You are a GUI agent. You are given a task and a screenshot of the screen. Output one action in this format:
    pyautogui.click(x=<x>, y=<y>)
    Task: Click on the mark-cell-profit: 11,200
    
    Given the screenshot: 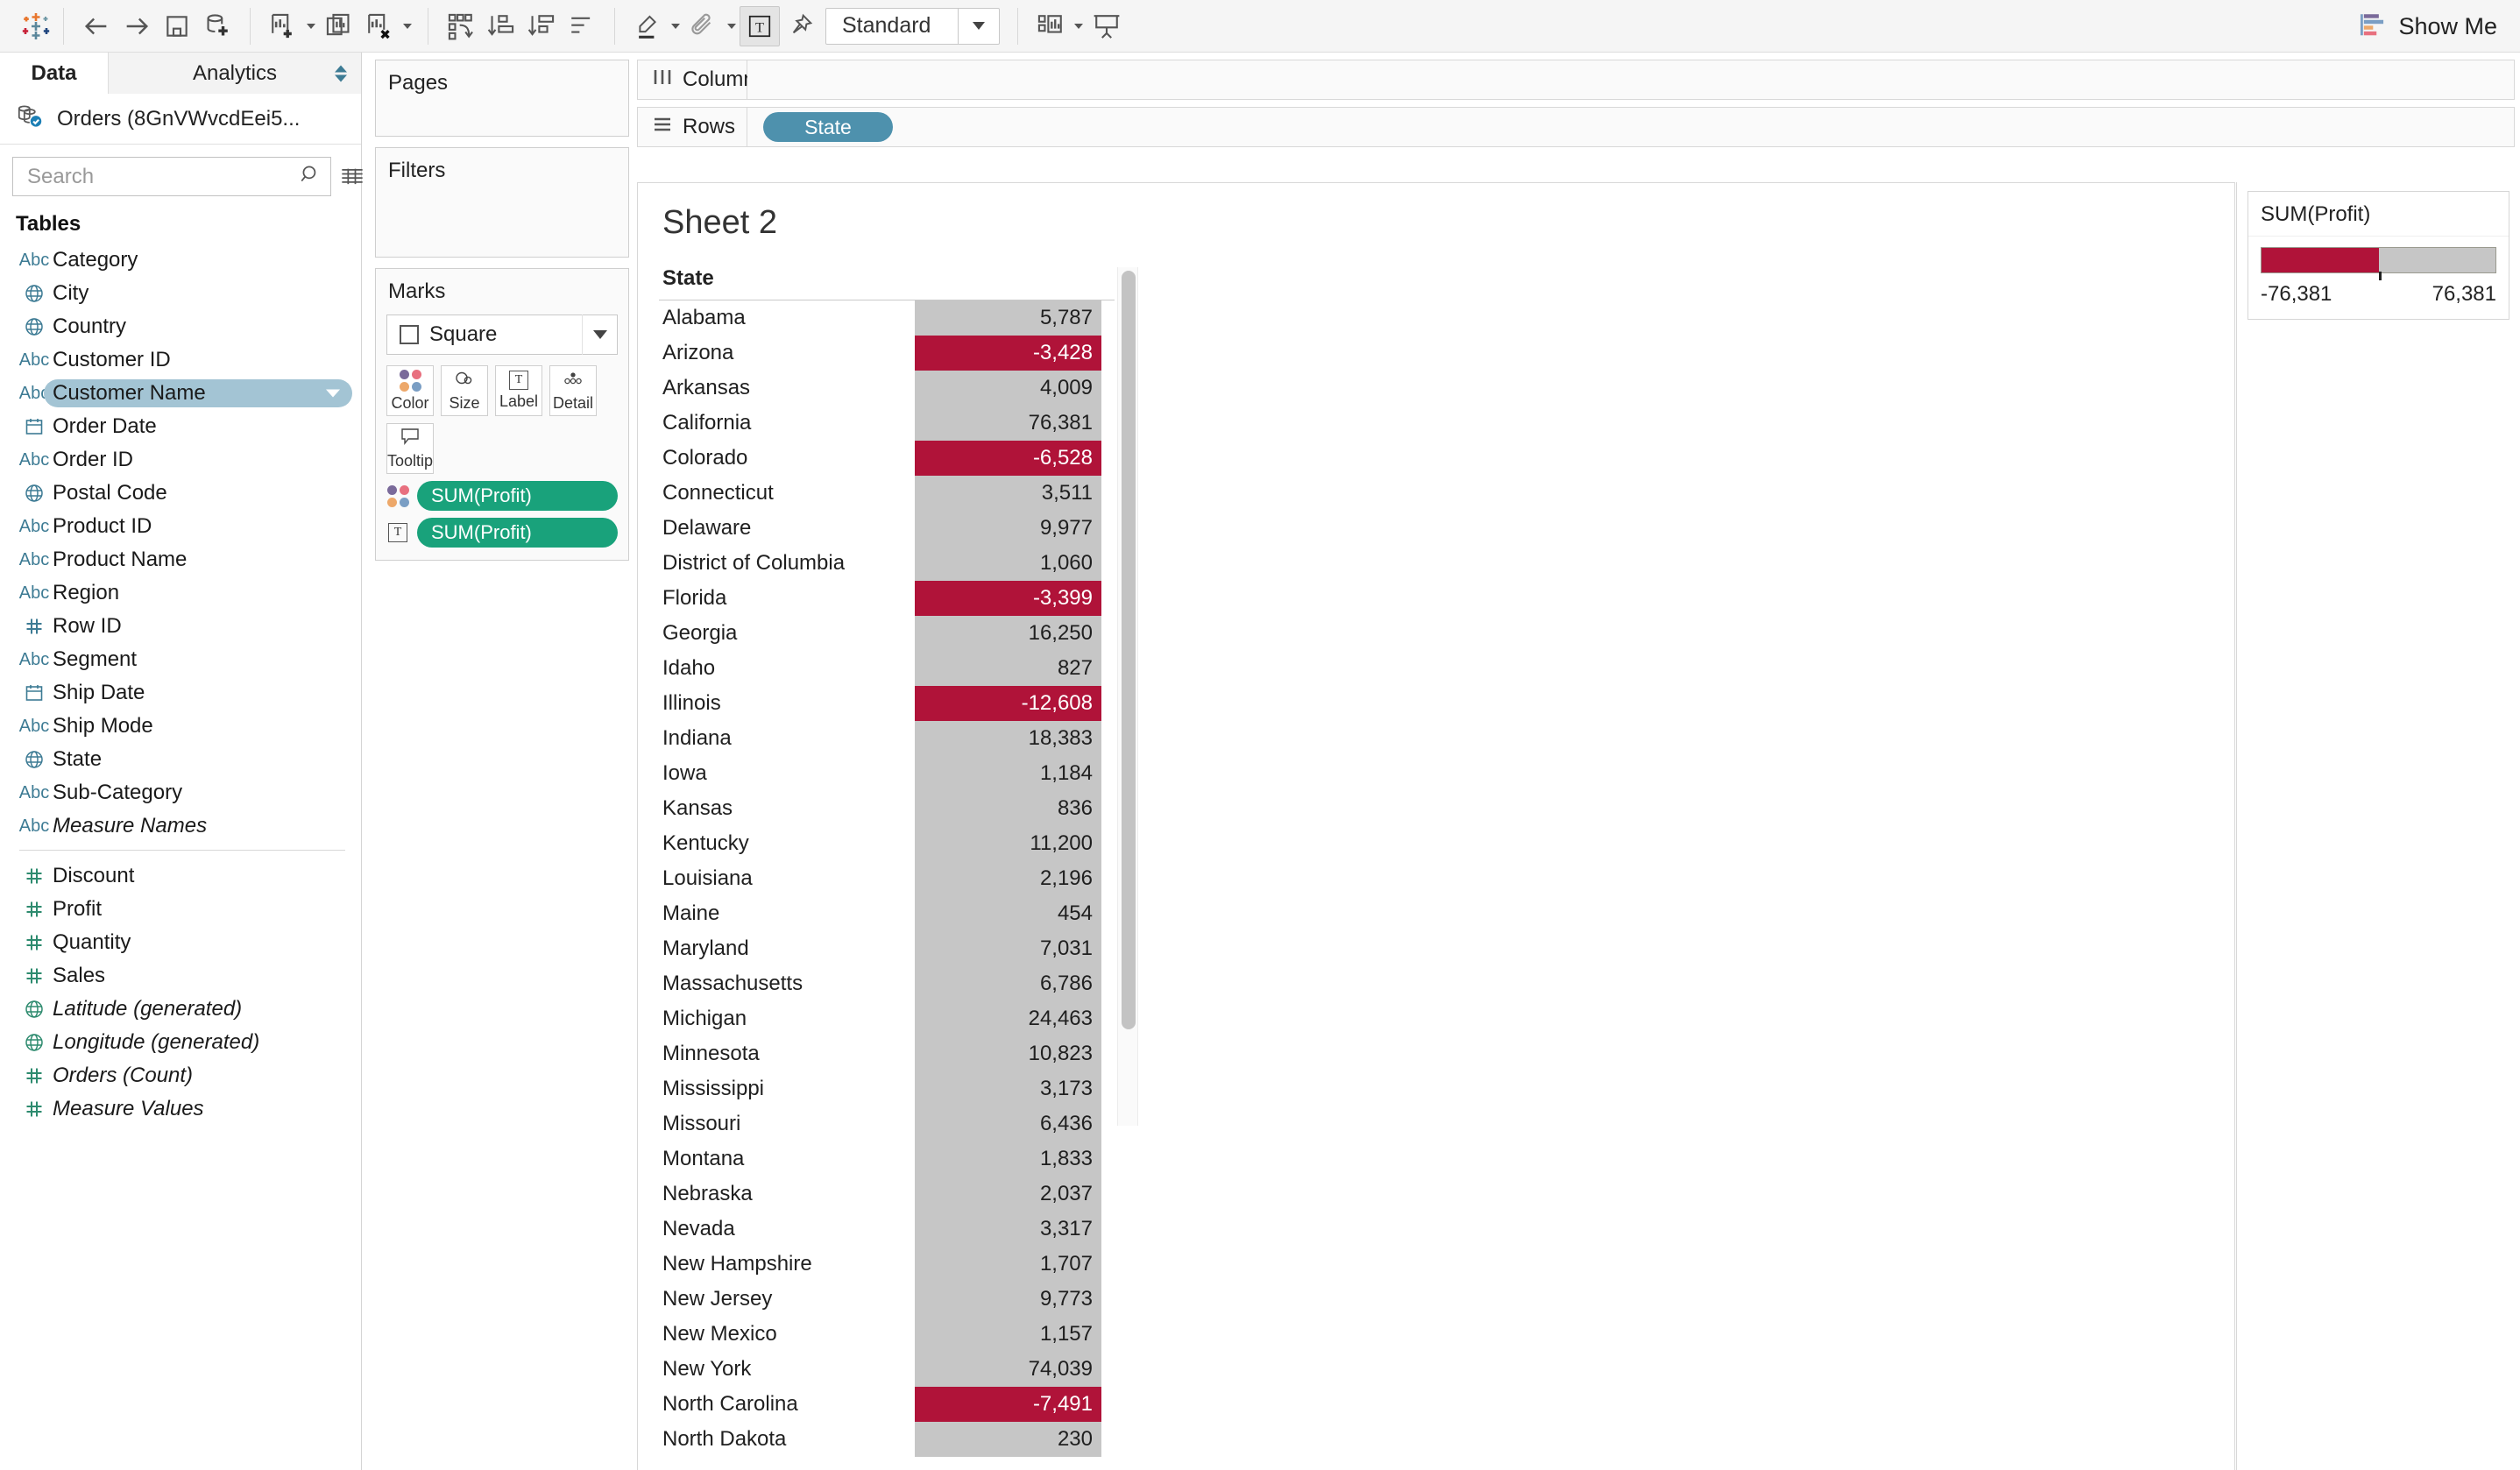 What is the action you would take?
    pyautogui.click(x=1008, y=844)
    